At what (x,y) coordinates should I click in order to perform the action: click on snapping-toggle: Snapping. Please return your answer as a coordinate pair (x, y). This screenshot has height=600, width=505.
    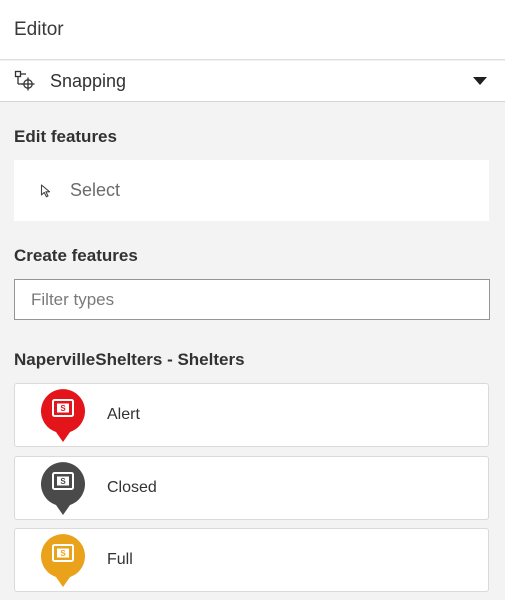
    Looking at the image, I should click on (252, 81).